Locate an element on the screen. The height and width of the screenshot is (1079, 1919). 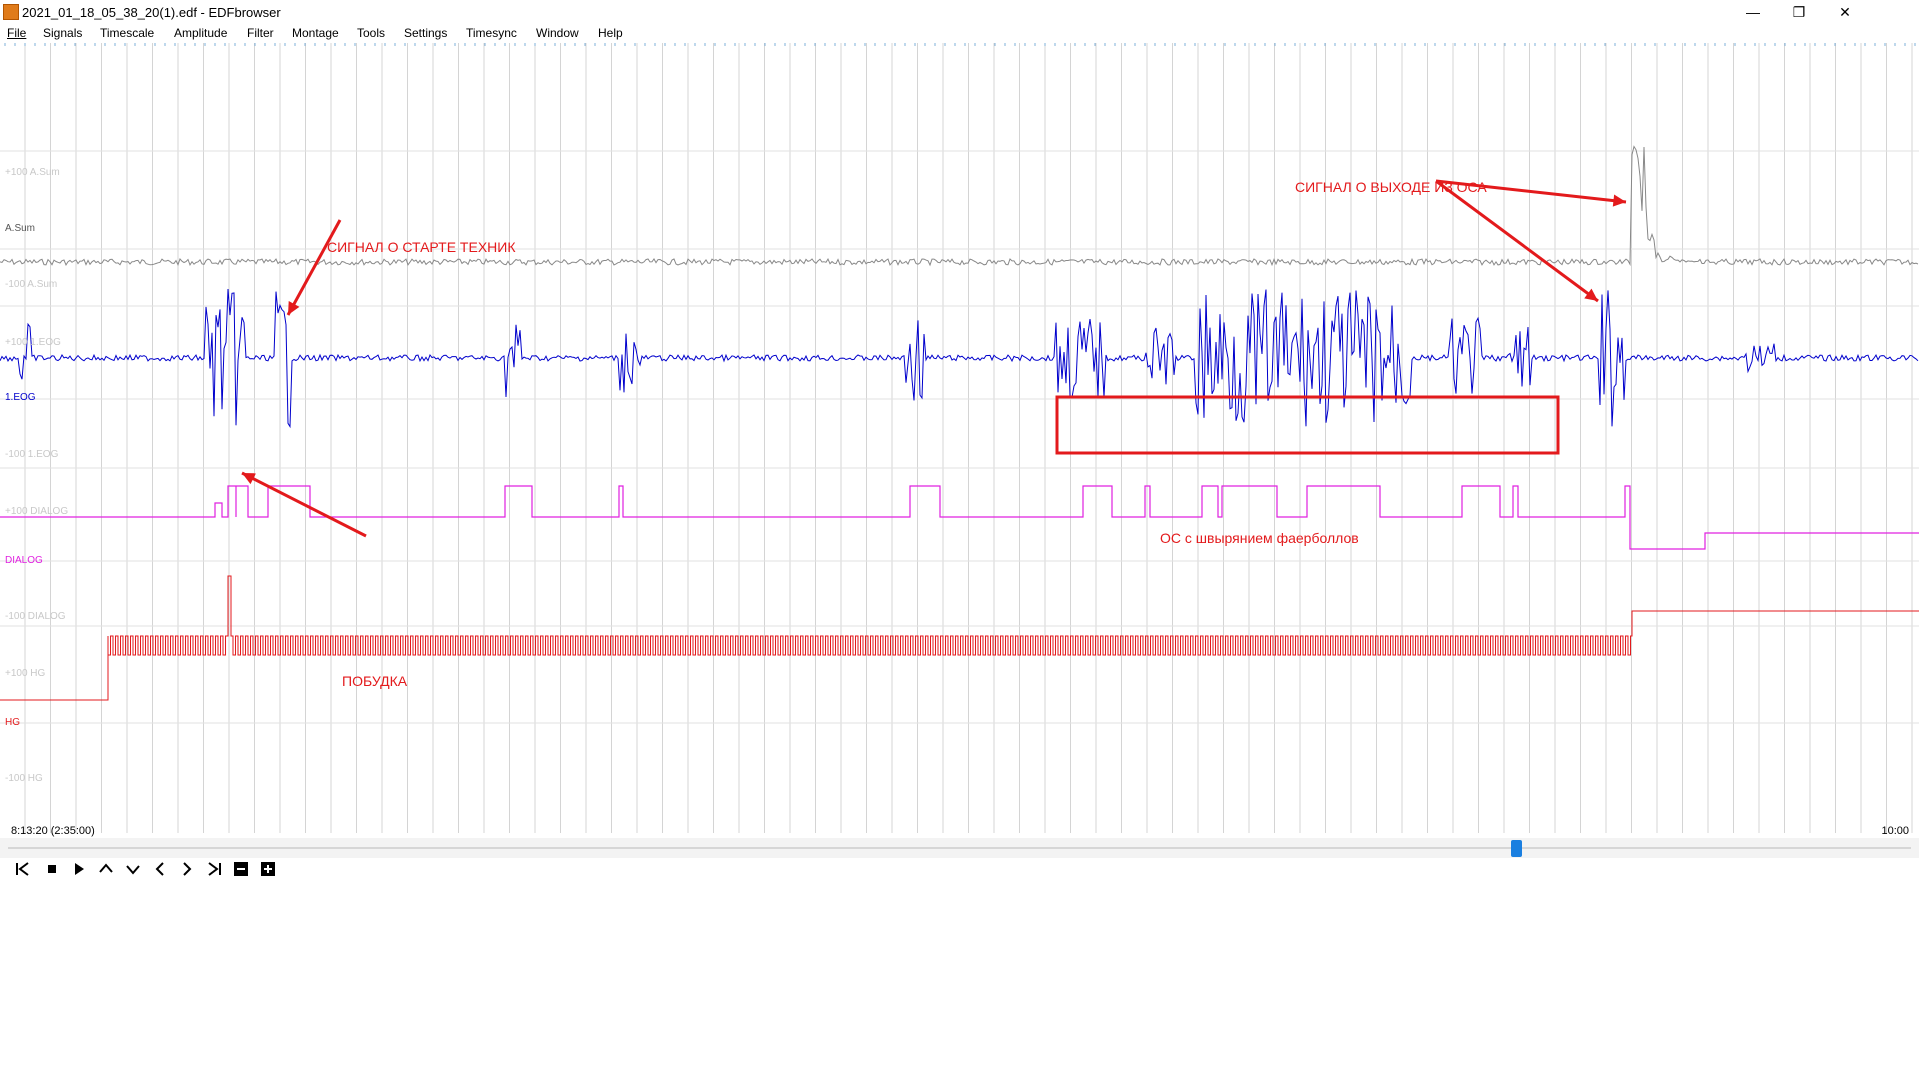
annotation-box-text: ОС с швырянием фаерболлов is located at coordinates (1259, 538).